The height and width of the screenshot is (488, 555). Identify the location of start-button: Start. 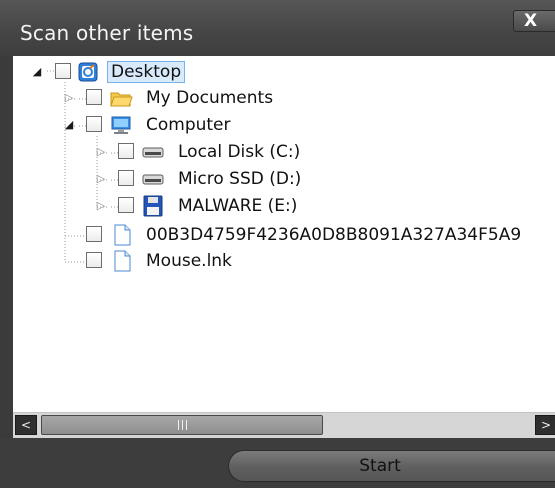
(391, 466).